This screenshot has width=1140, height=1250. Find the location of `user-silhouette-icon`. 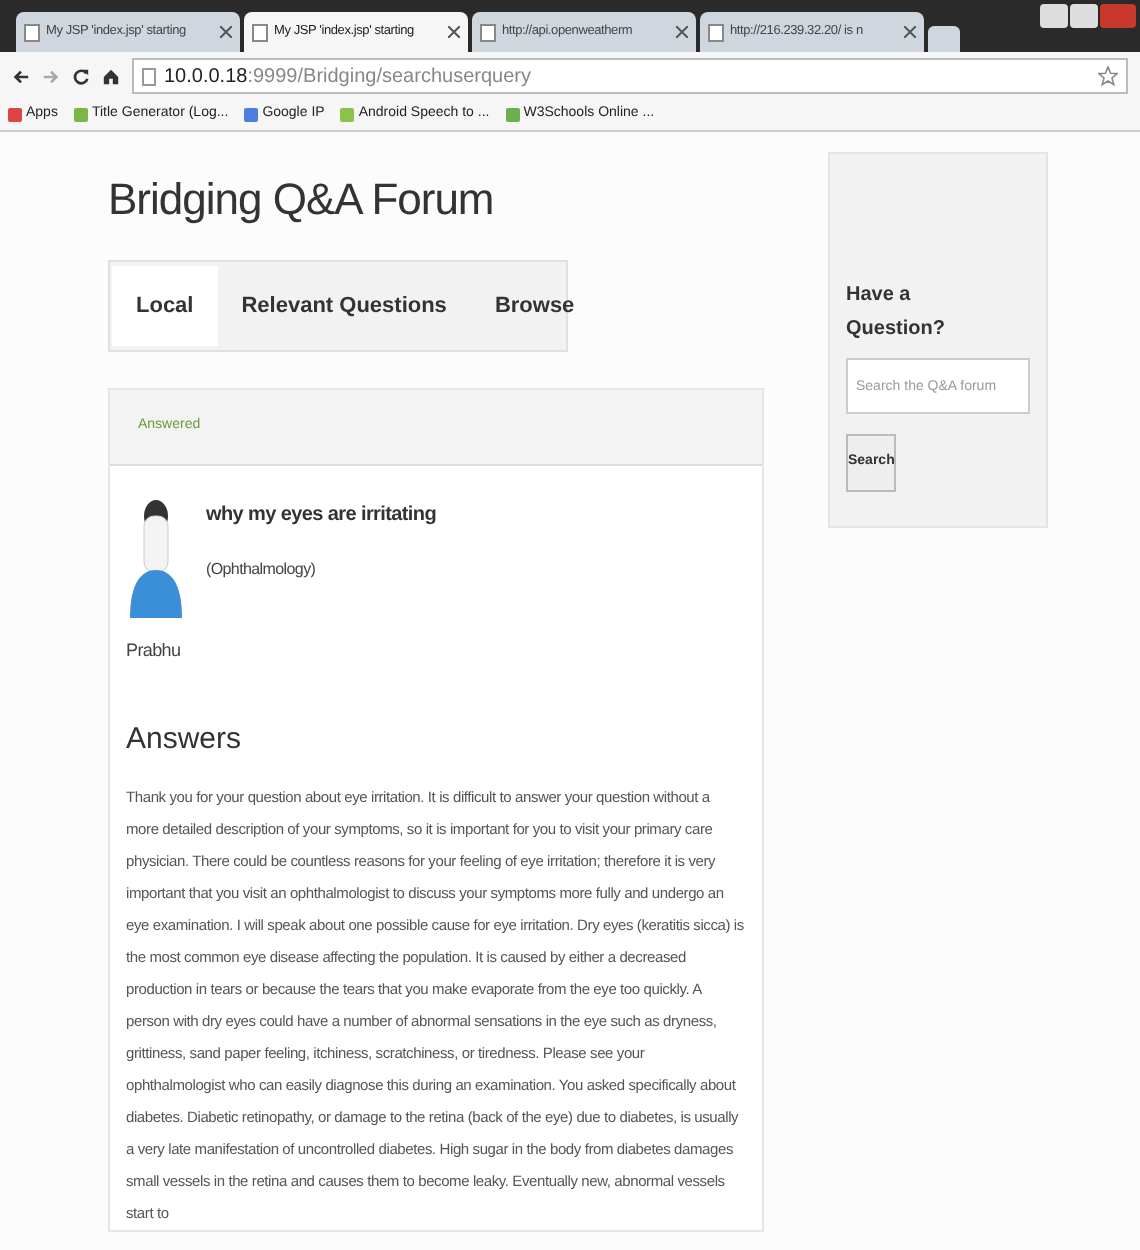

user-silhouette-icon is located at coordinates (156, 560).